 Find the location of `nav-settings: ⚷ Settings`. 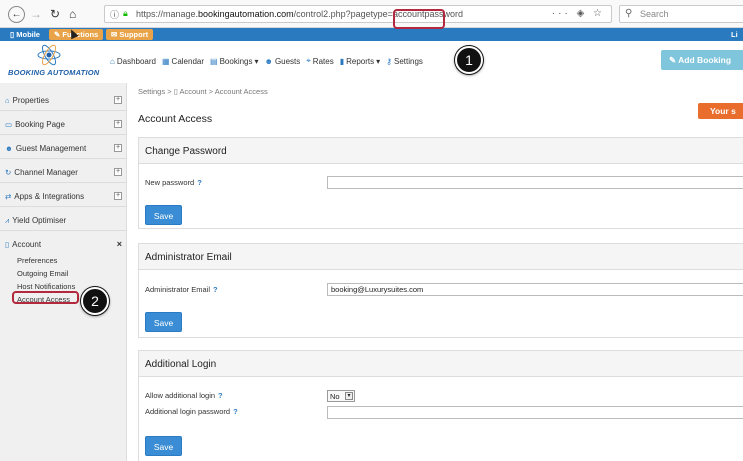

nav-settings: ⚷ Settings is located at coordinates (404, 61).